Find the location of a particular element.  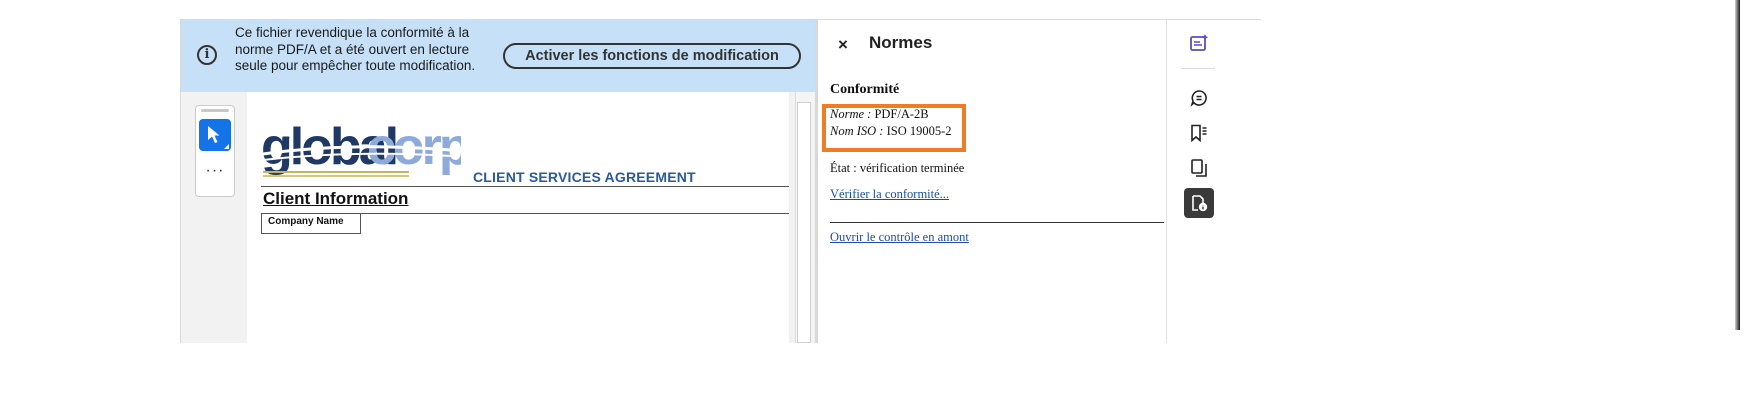

standard-line: Norme : PDF/A-2B is located at coordinates (879, 114).